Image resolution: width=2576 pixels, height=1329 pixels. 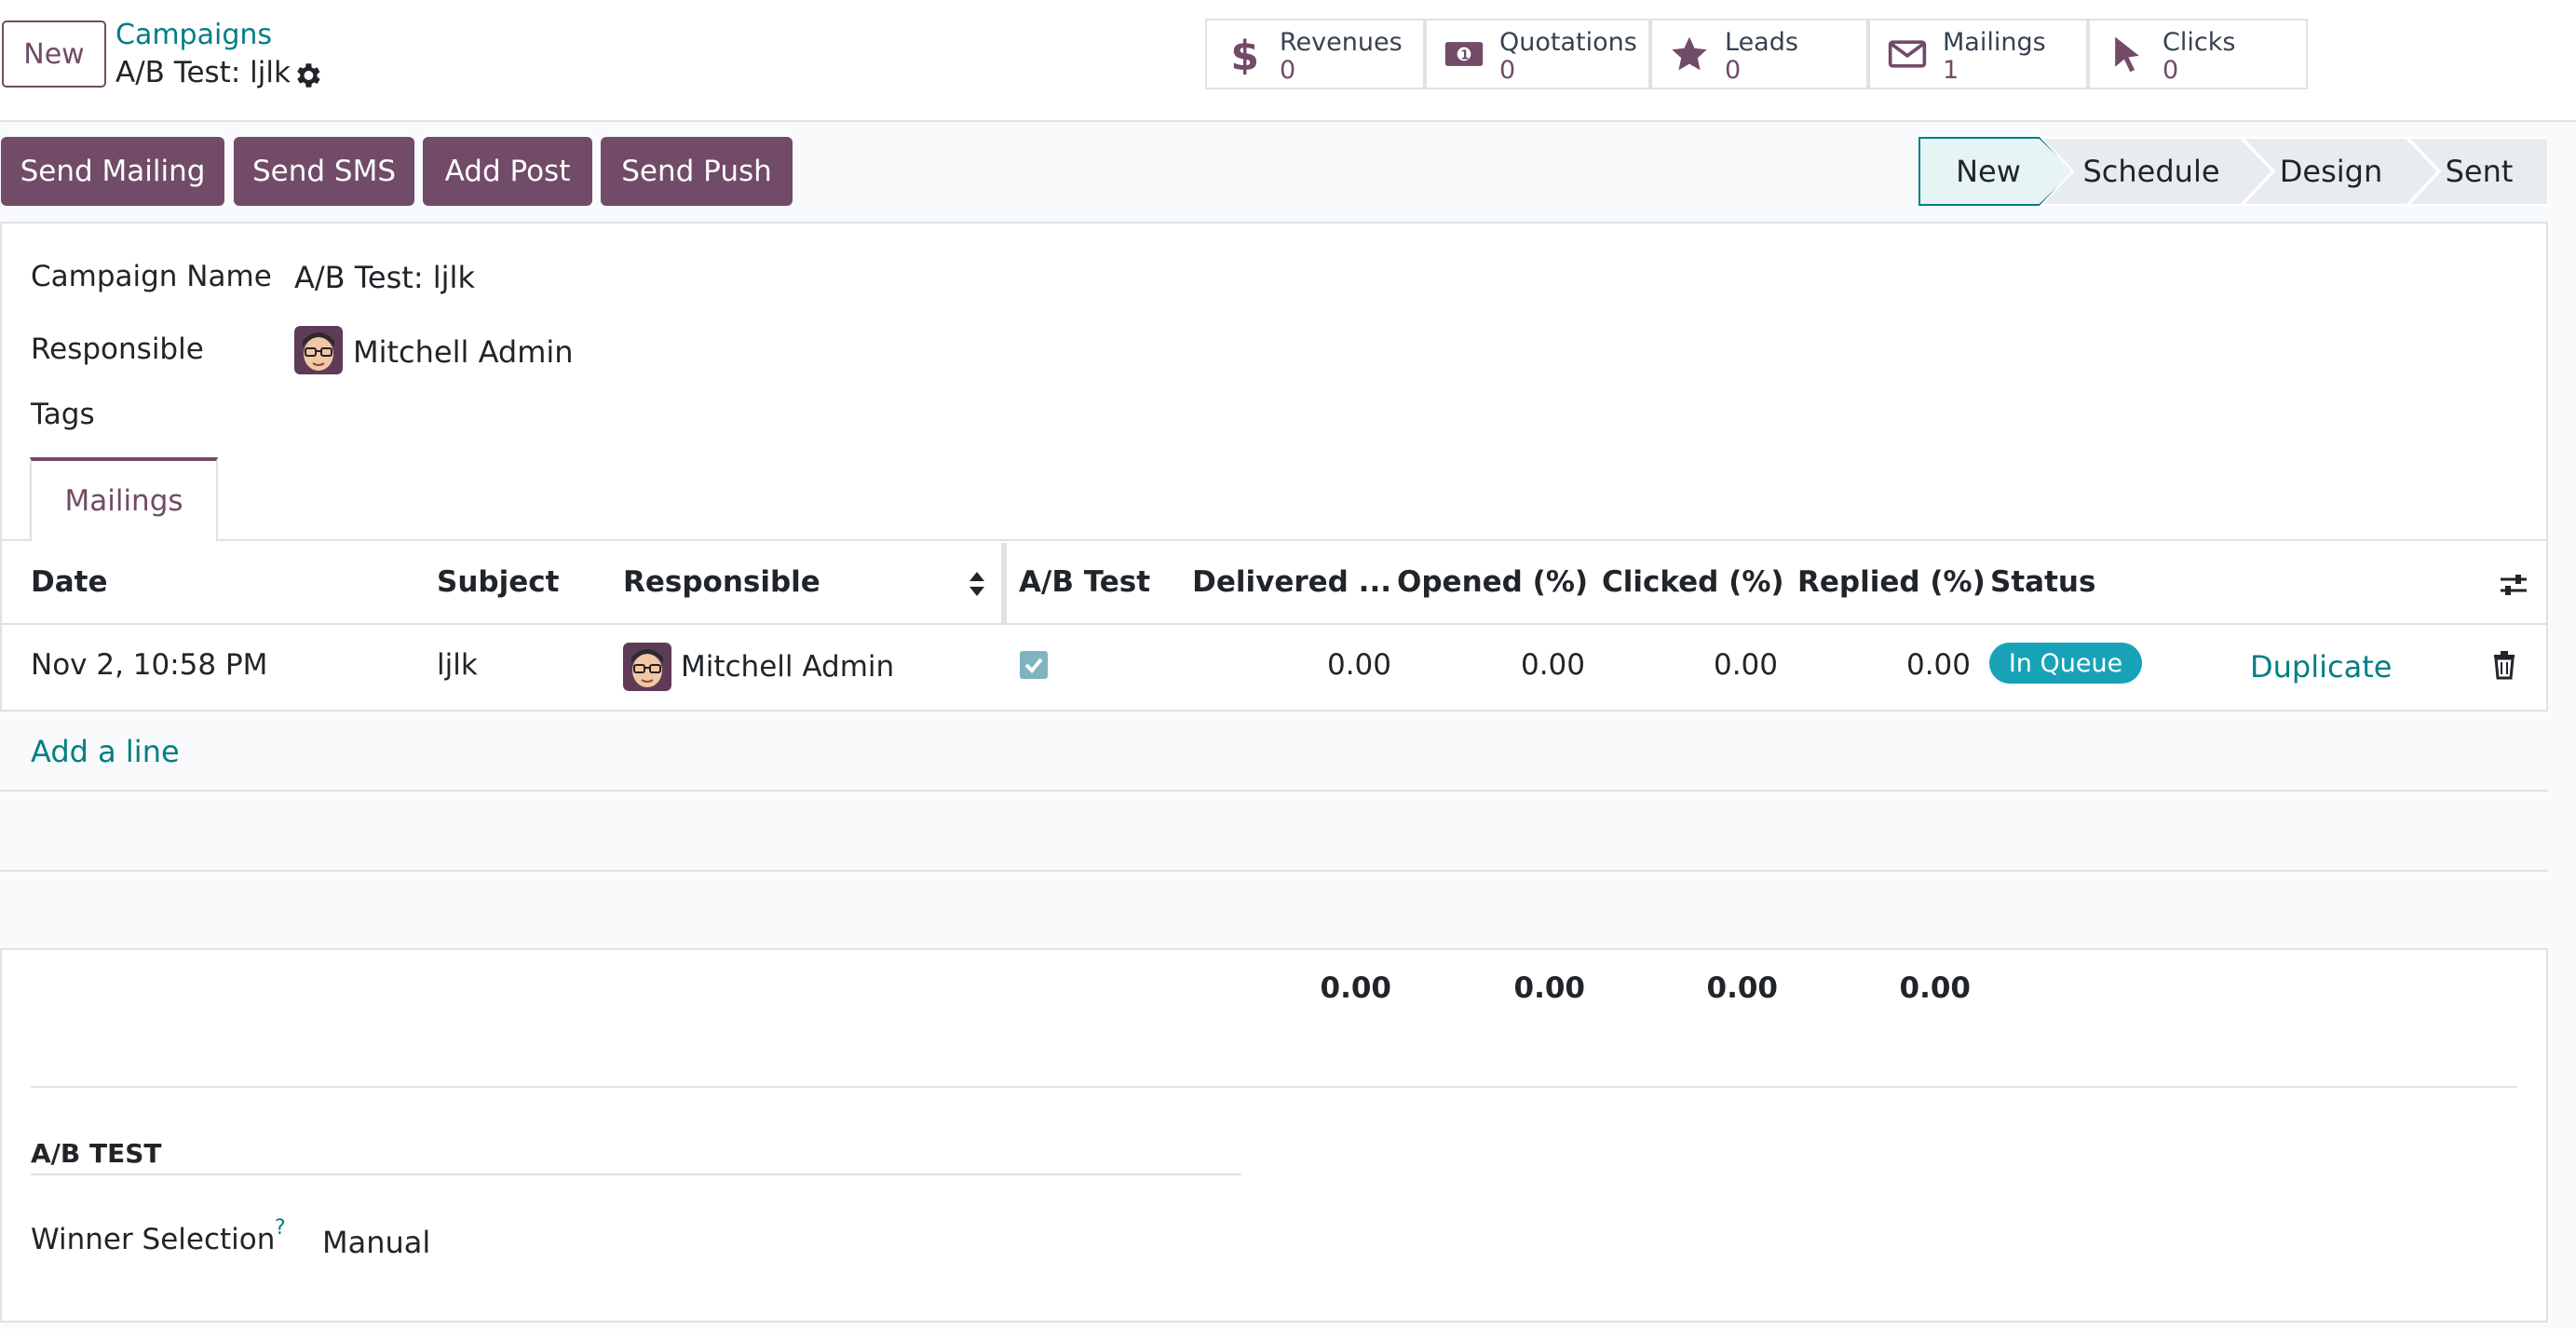 What do you see at coordinates (1891, 582) in the screenshot?
I see `column-replied: Replied (%)` at bounding box center [1891, 582].